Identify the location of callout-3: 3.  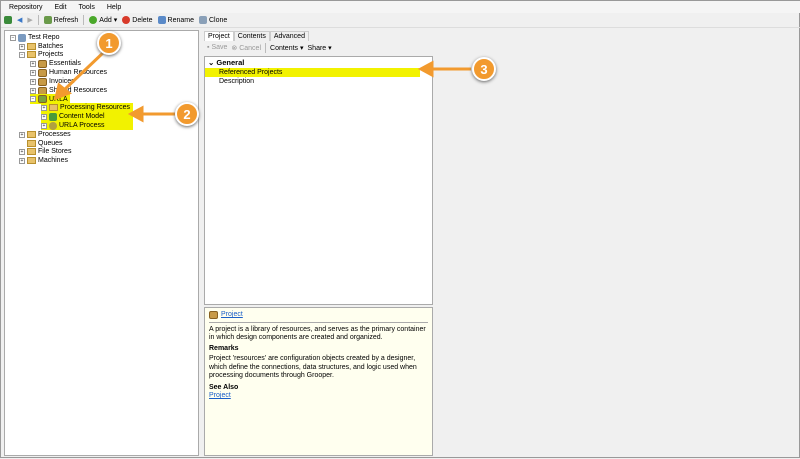
(484, 69).